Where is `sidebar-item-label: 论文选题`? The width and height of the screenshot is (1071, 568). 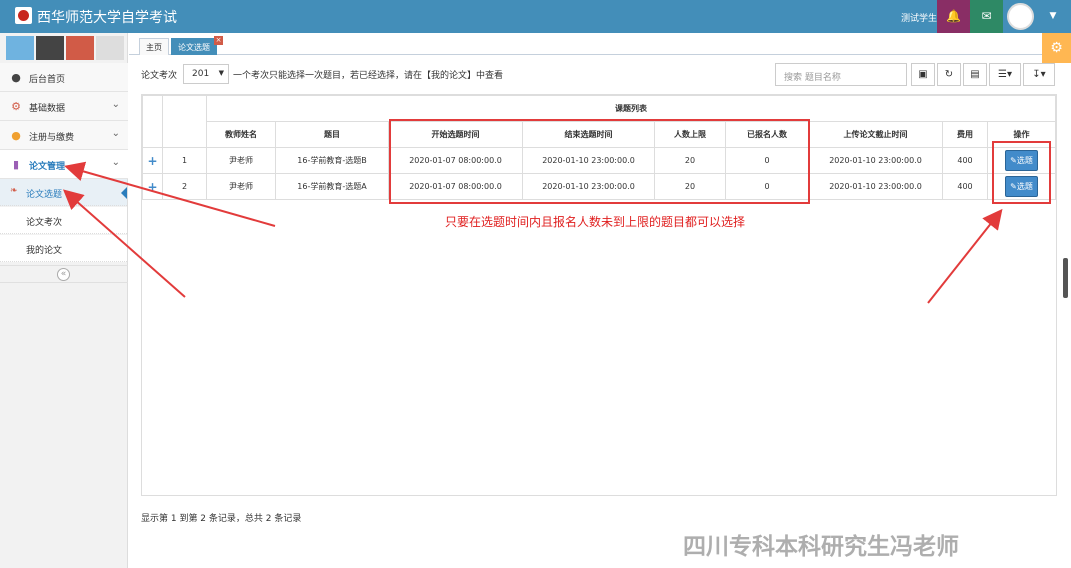
sidebar-item-label: 论文选题 is located at coordinates (44, 195).